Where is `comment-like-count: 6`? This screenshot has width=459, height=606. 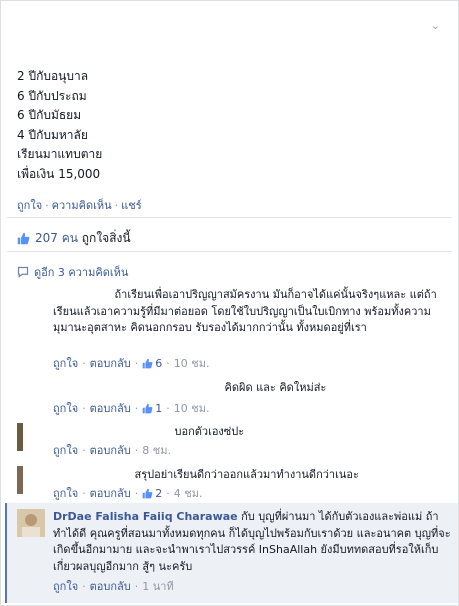
comment-like-count: 6 is located at coordinates (158, 363).